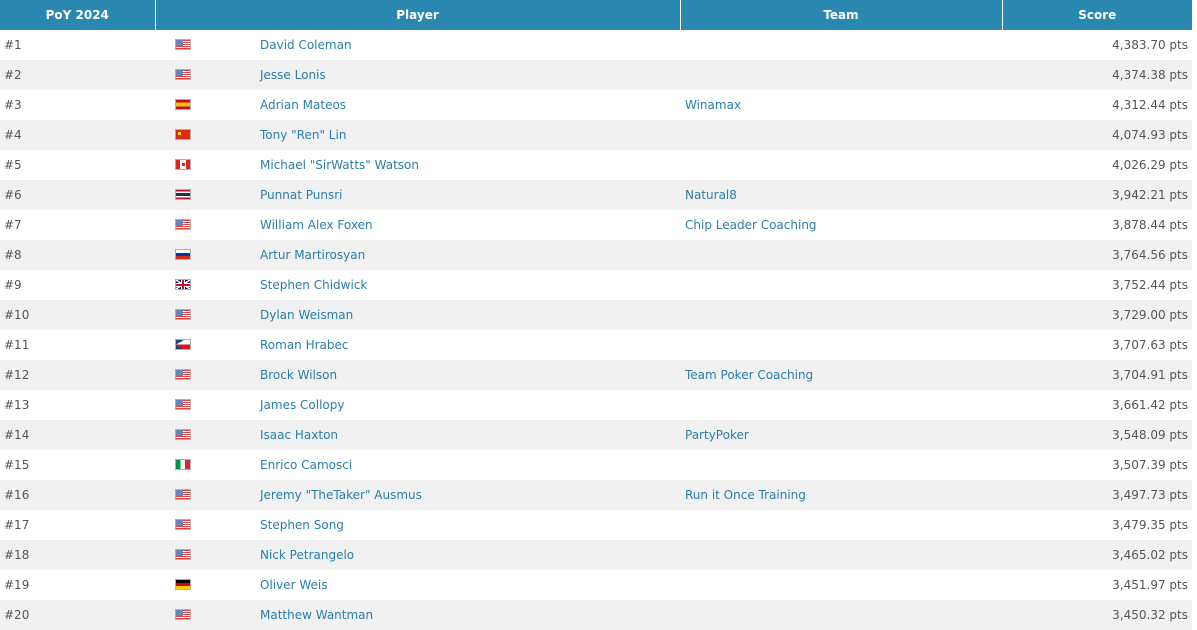  What do you see at coordinates (306, 315) in the screenshot?
I see `player-name-link: Dylan Weisman` at bounding box center [306, 315].